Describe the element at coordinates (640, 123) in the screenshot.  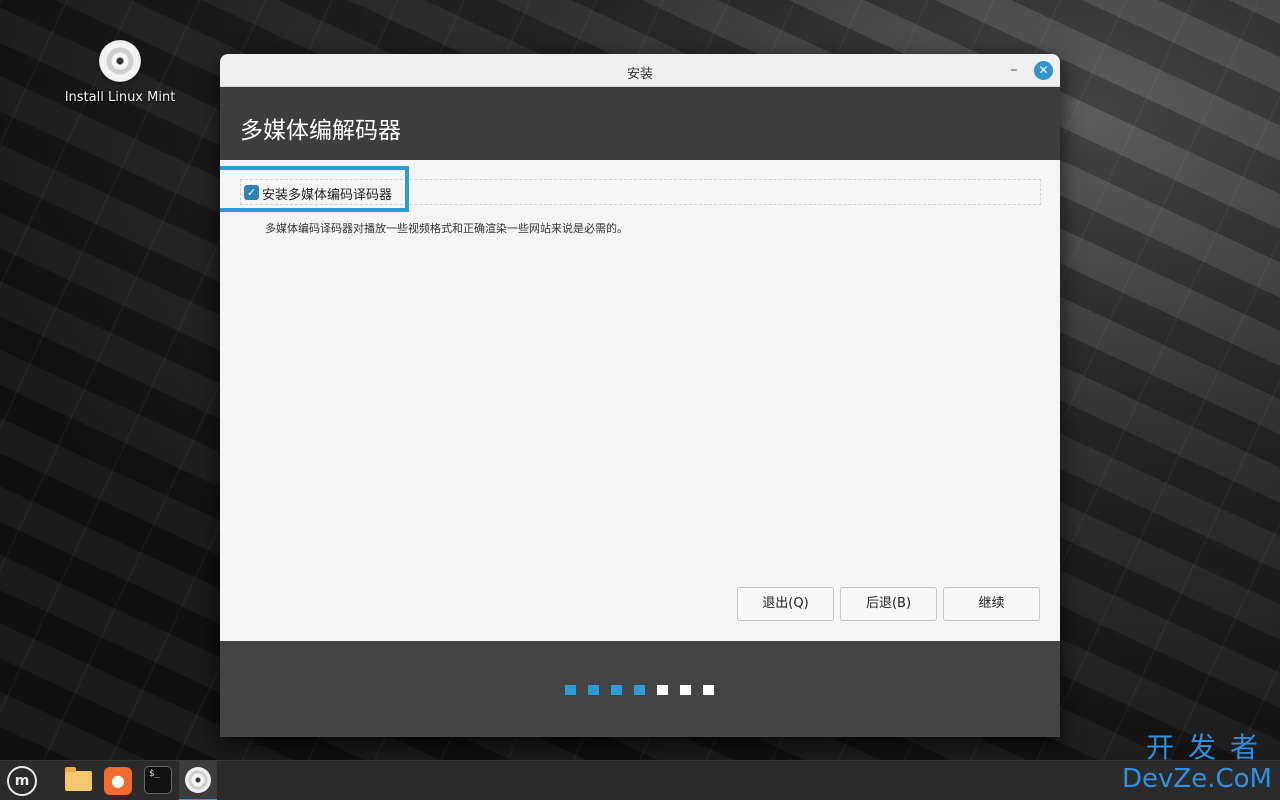
I see `page-header: 多媒体编解码器` at that location.